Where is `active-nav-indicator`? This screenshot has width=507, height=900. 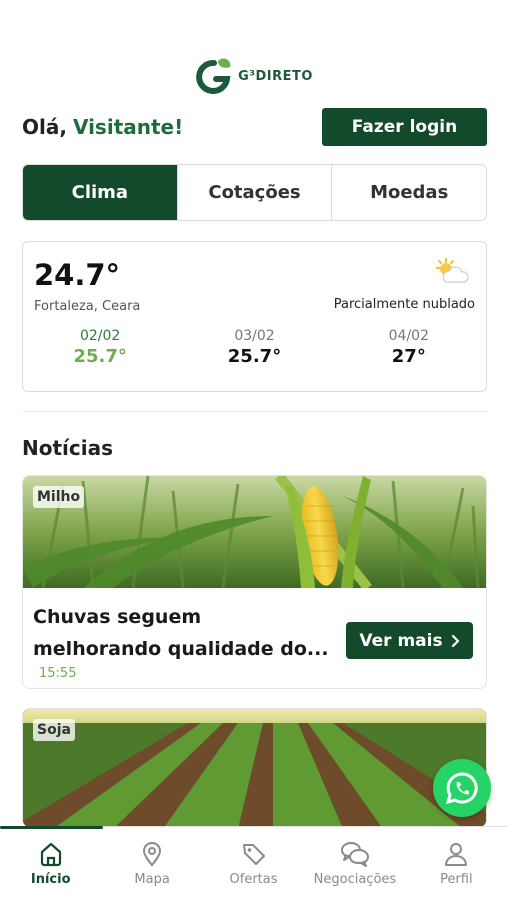
active-nav-indicator is located at coordinates (51, 827).